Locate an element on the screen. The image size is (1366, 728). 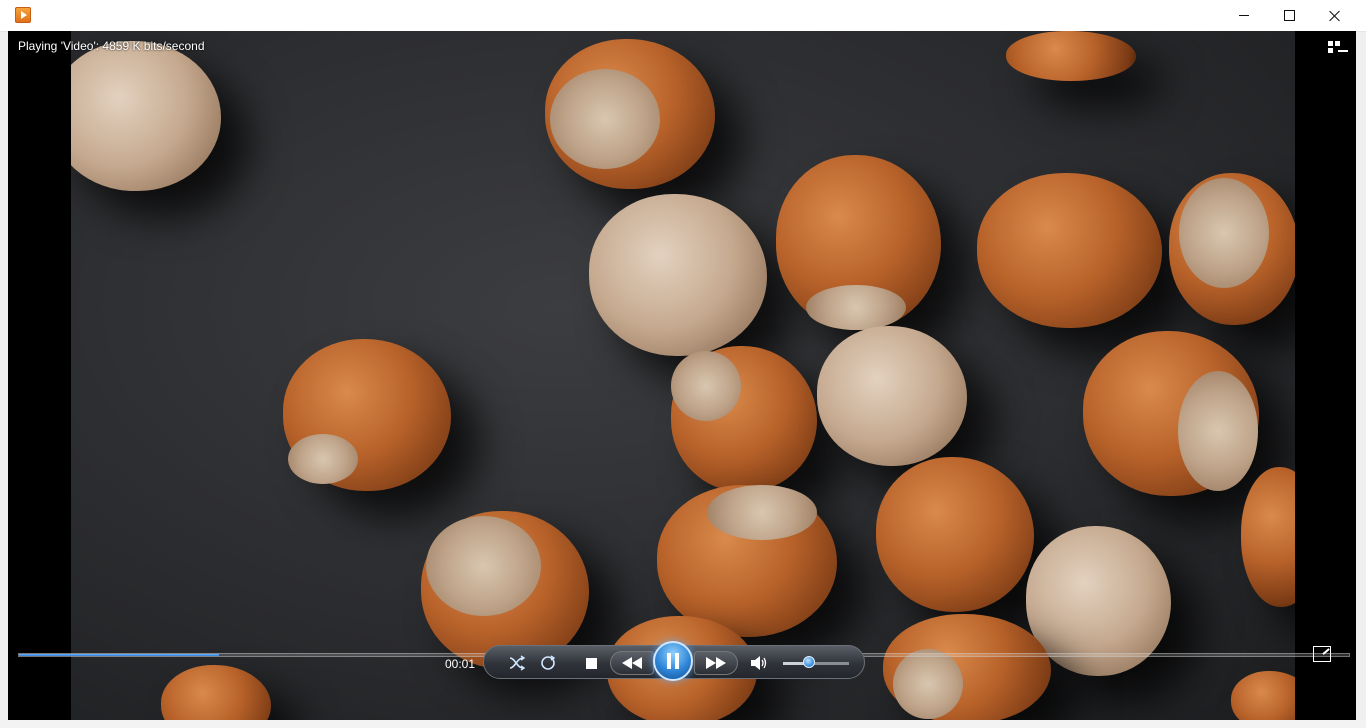
next-button is located at coordinates (716, 663).